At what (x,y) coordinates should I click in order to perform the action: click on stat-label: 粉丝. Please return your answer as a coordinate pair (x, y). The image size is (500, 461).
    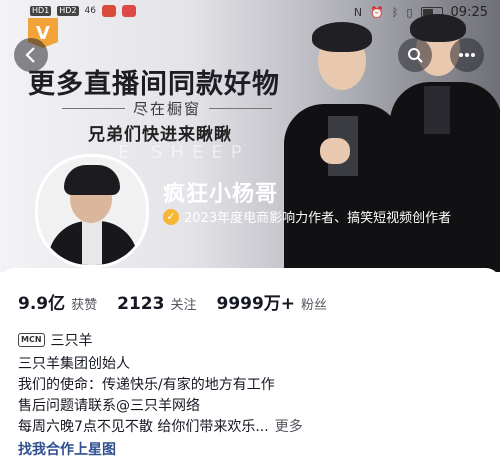
    Looking at the image, I should click on (314, 305).